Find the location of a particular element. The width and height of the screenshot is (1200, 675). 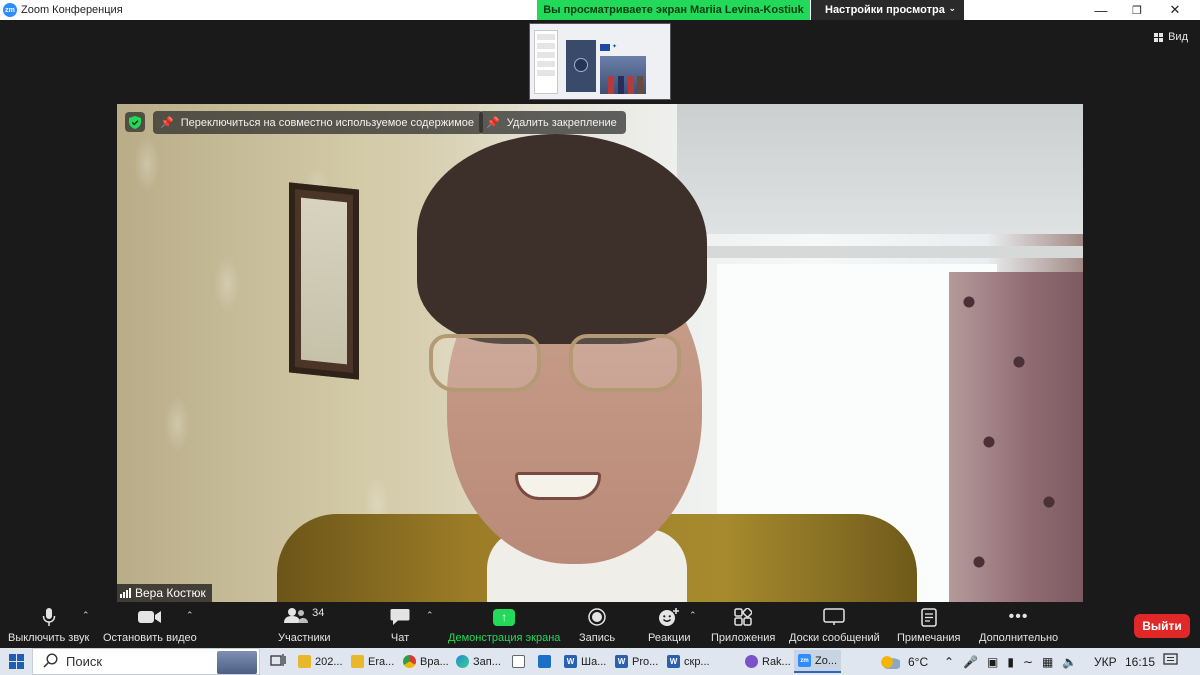

record-button: Запись is located at coordinates (597, 625).